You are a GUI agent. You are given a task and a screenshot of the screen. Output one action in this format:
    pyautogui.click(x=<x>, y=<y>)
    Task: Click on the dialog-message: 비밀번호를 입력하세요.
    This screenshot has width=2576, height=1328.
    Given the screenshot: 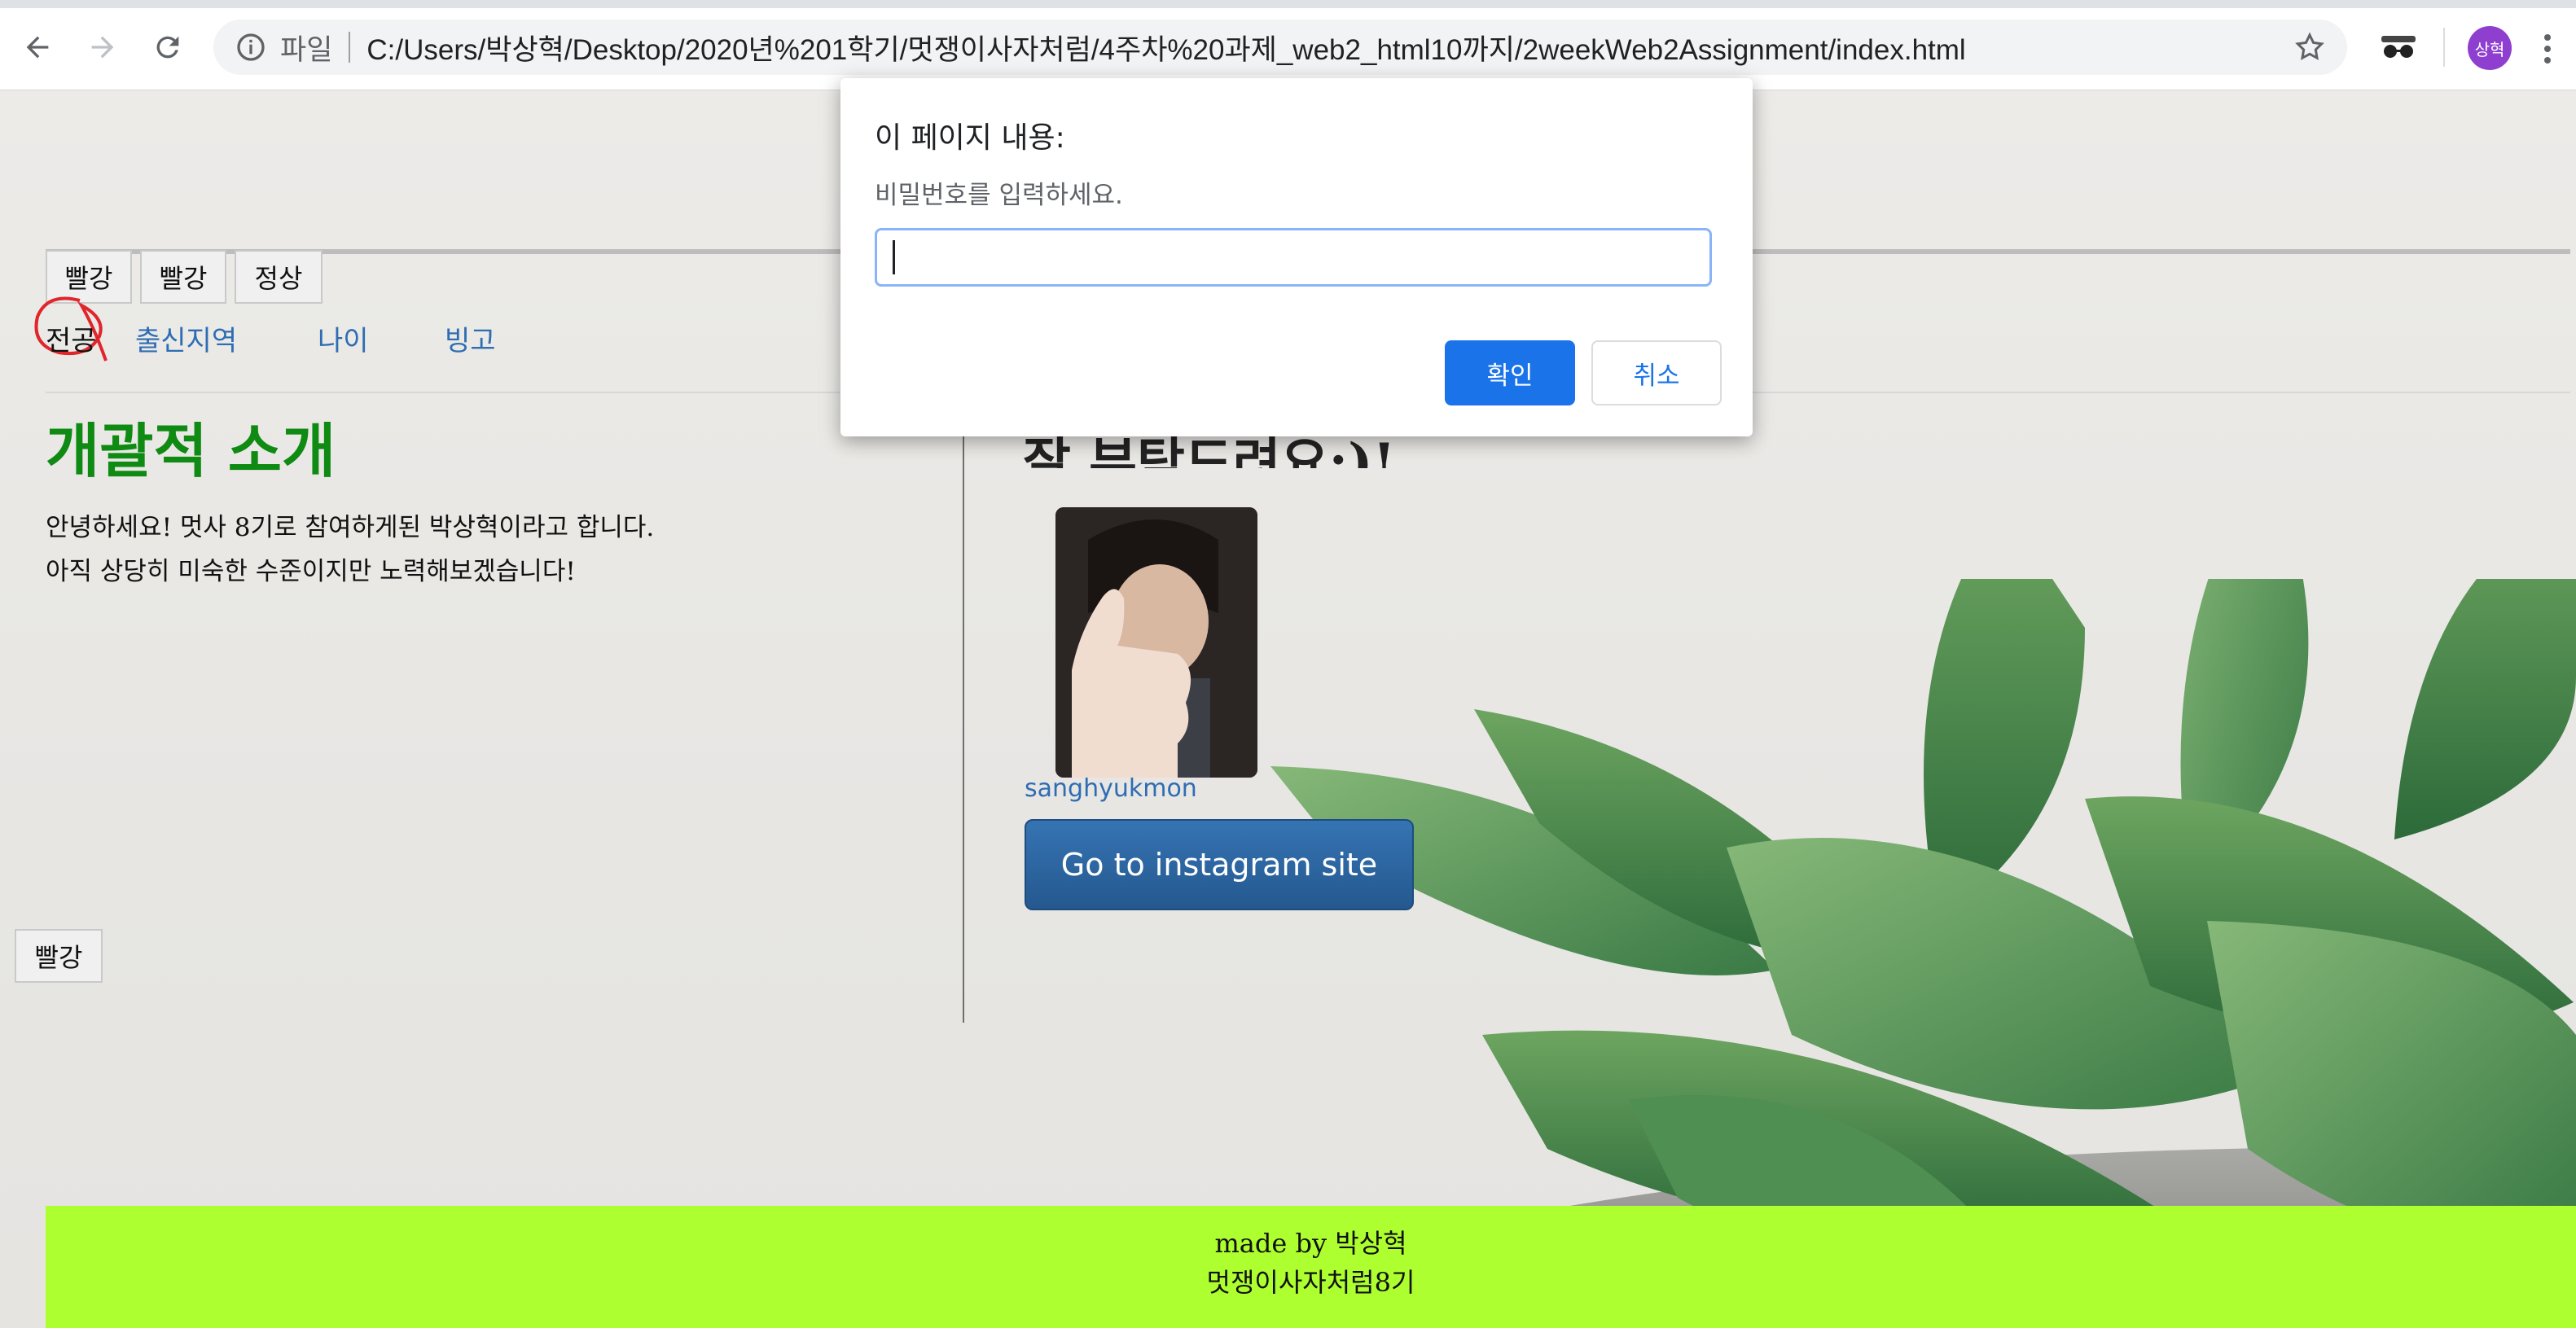 What is the action you would take?
    pyautogui.click(x=999, y=195)
    